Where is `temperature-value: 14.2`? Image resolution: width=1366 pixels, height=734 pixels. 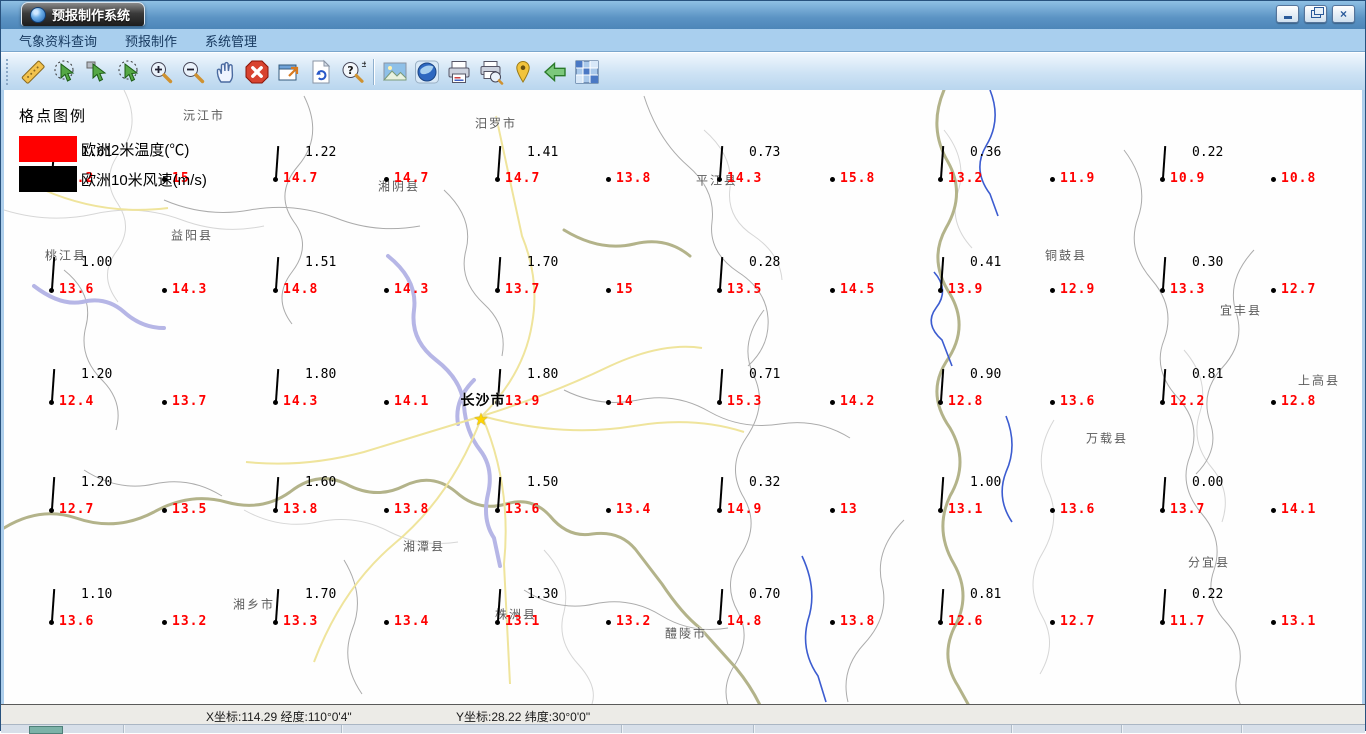 temperature-value: 14.2 is located at coordinates (858, 401).